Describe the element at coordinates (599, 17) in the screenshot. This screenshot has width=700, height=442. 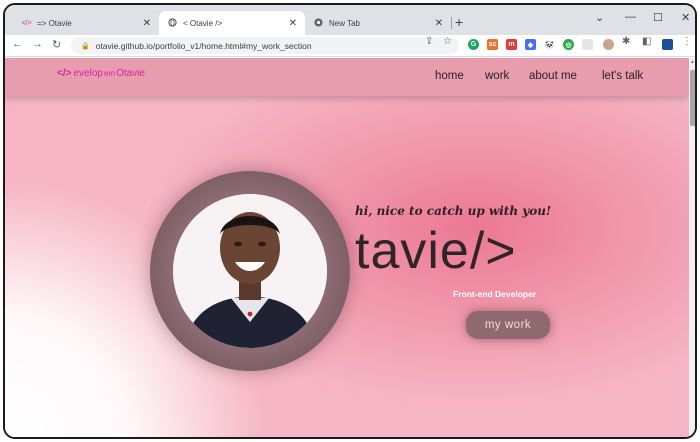
I see `tab-search-icon: ⌄` at that location.